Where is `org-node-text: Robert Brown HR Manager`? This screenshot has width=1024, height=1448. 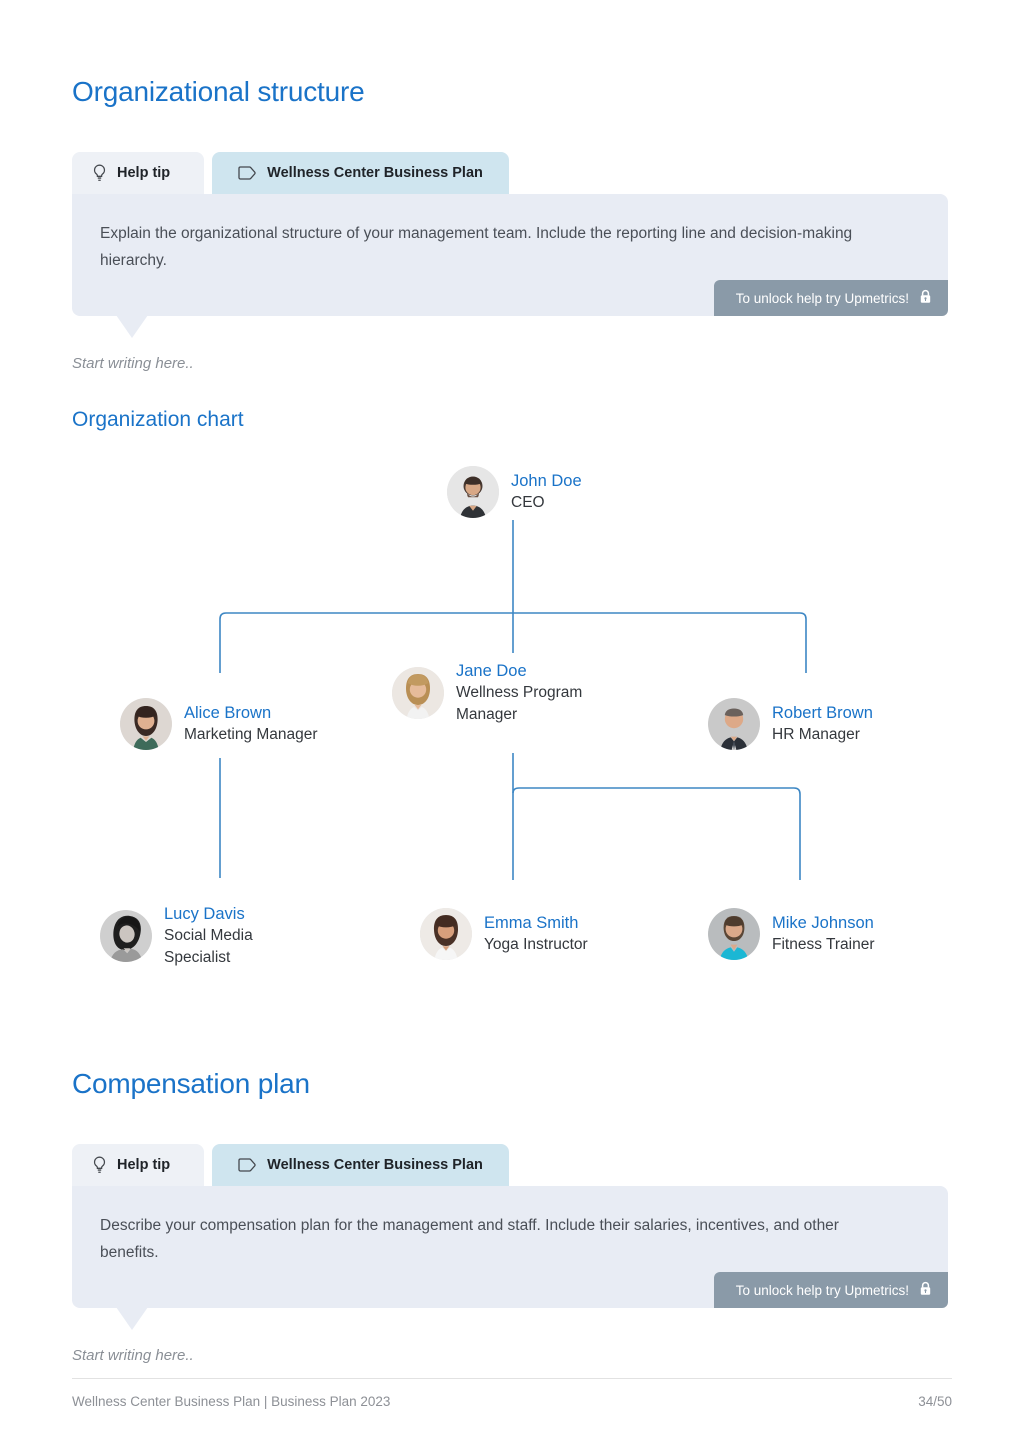
org-node-text: Robert Brown HR Manager is located at coordinates (822, 724).